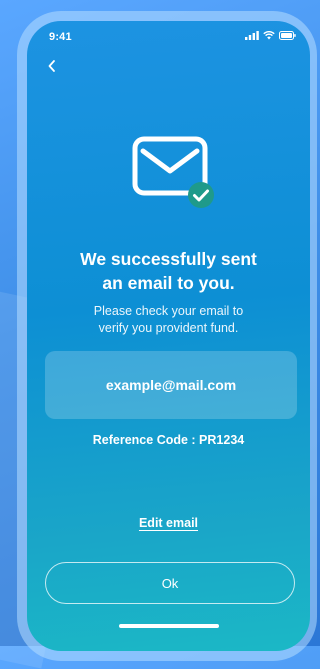 The width and height of the screenshot is (320, 669). Describe the element at coordinates (60, 37) in the screenshot. I see `status-time: 9:41` at that location.